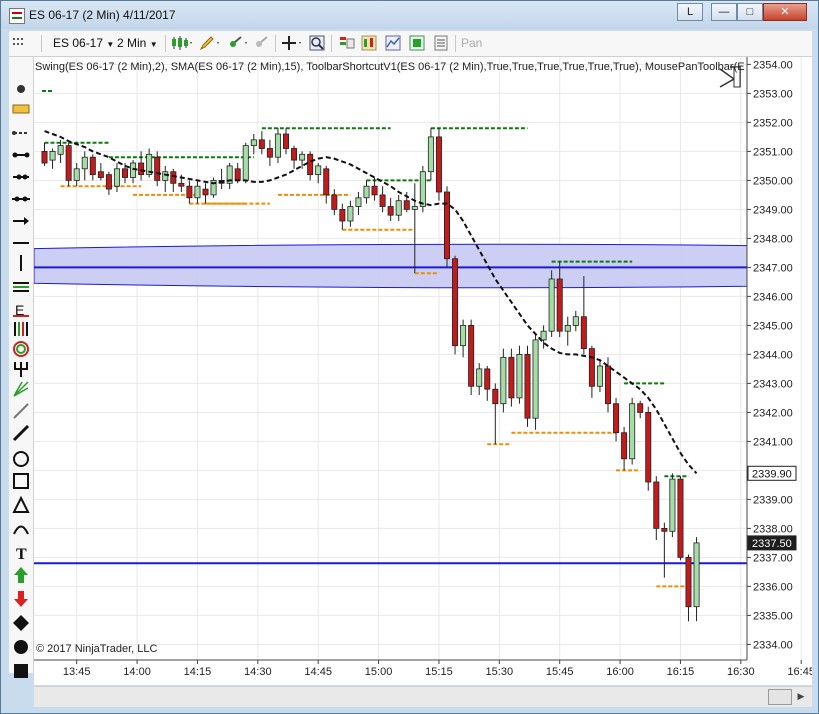 This screenshot has height=714, width=819. I want to click on fibonacci-extension-icon: E, so click(21, 309).